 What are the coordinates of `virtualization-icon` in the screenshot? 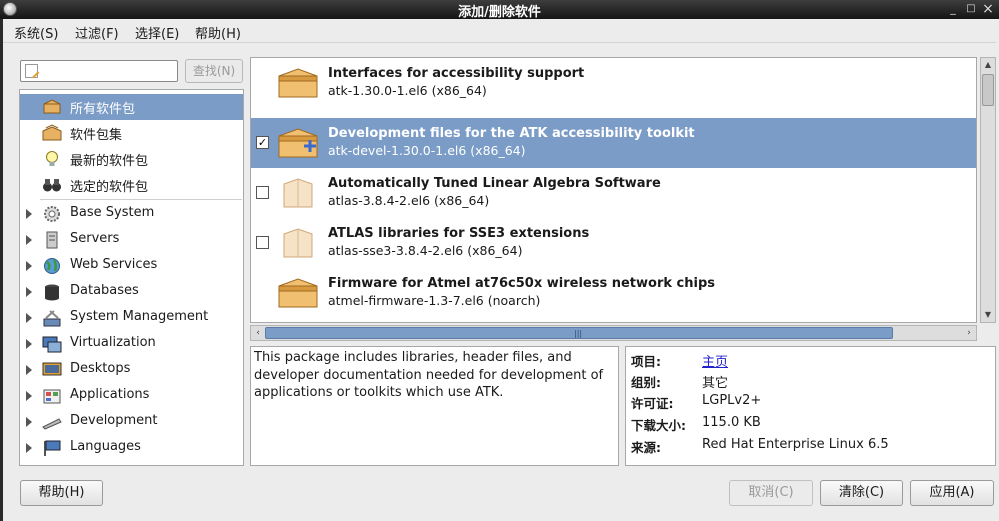 It's located at (52, 344).